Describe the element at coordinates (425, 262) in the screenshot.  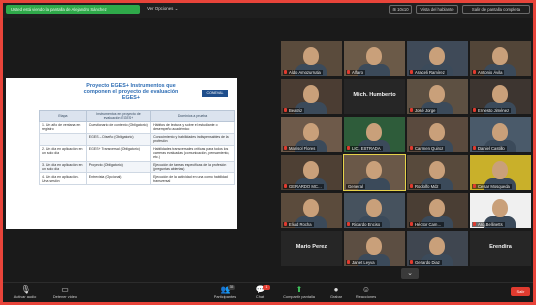
I see `participant-name: Gerardo Diaz` at that location.